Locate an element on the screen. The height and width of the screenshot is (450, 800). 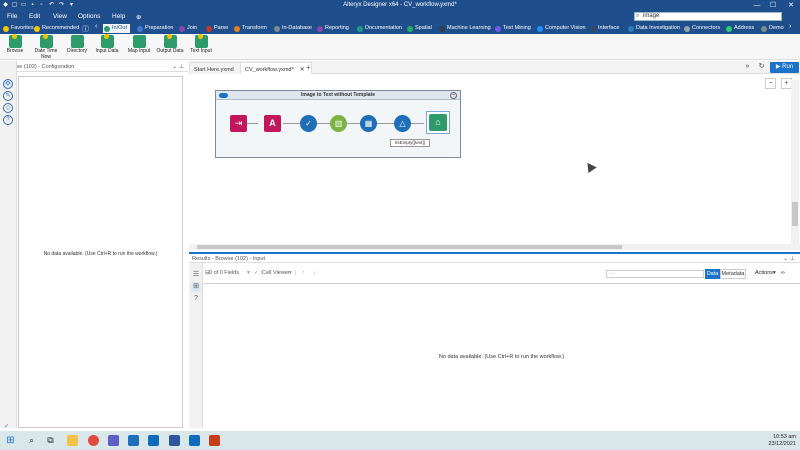
tool-text-input: Text Input is located at coordinates (201, 44).